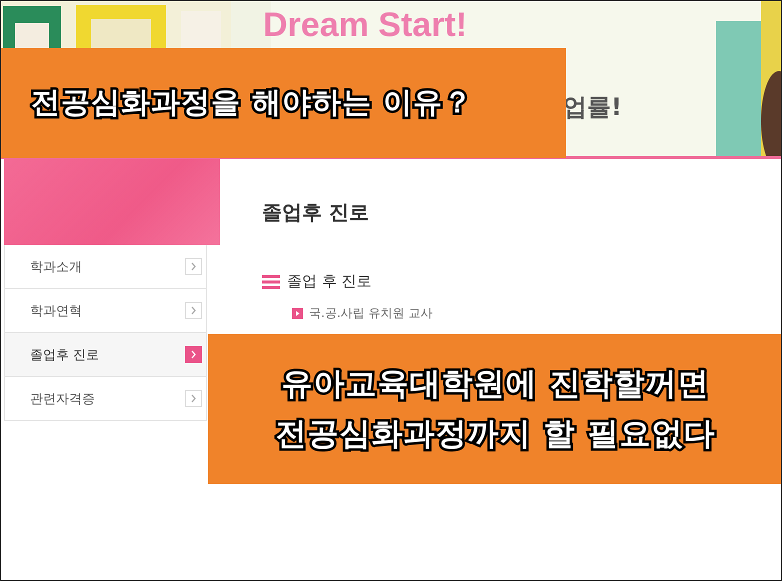  Describe the element at coordinates (496, 434) in the screenshot. I see `caption-text: 전공심화과정까지 할 필요없다` at that location.